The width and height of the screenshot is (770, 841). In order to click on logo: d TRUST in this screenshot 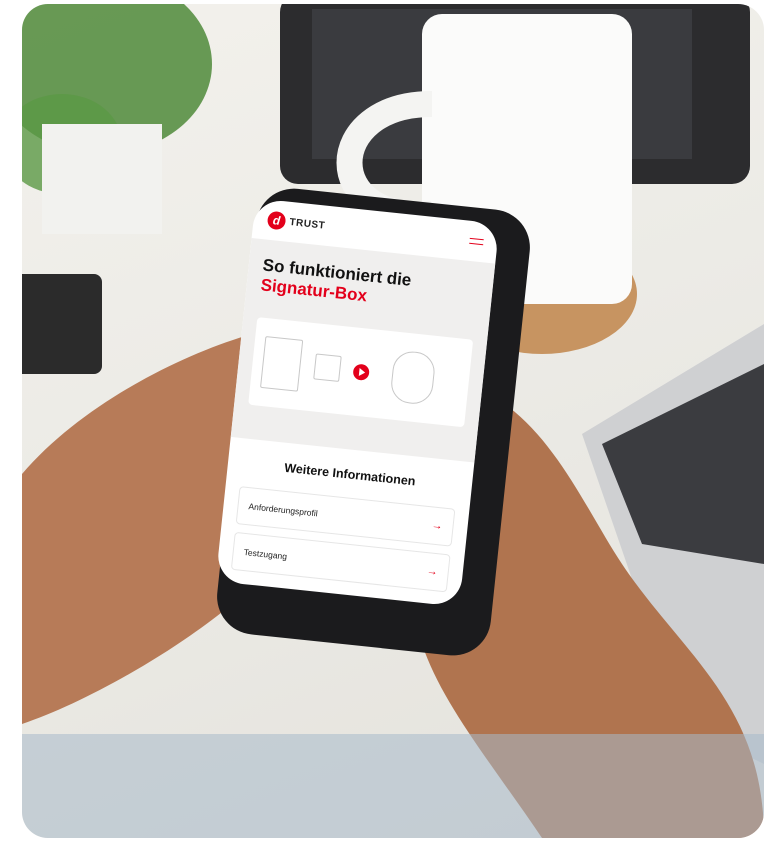, I will do `click(296, 222)`.